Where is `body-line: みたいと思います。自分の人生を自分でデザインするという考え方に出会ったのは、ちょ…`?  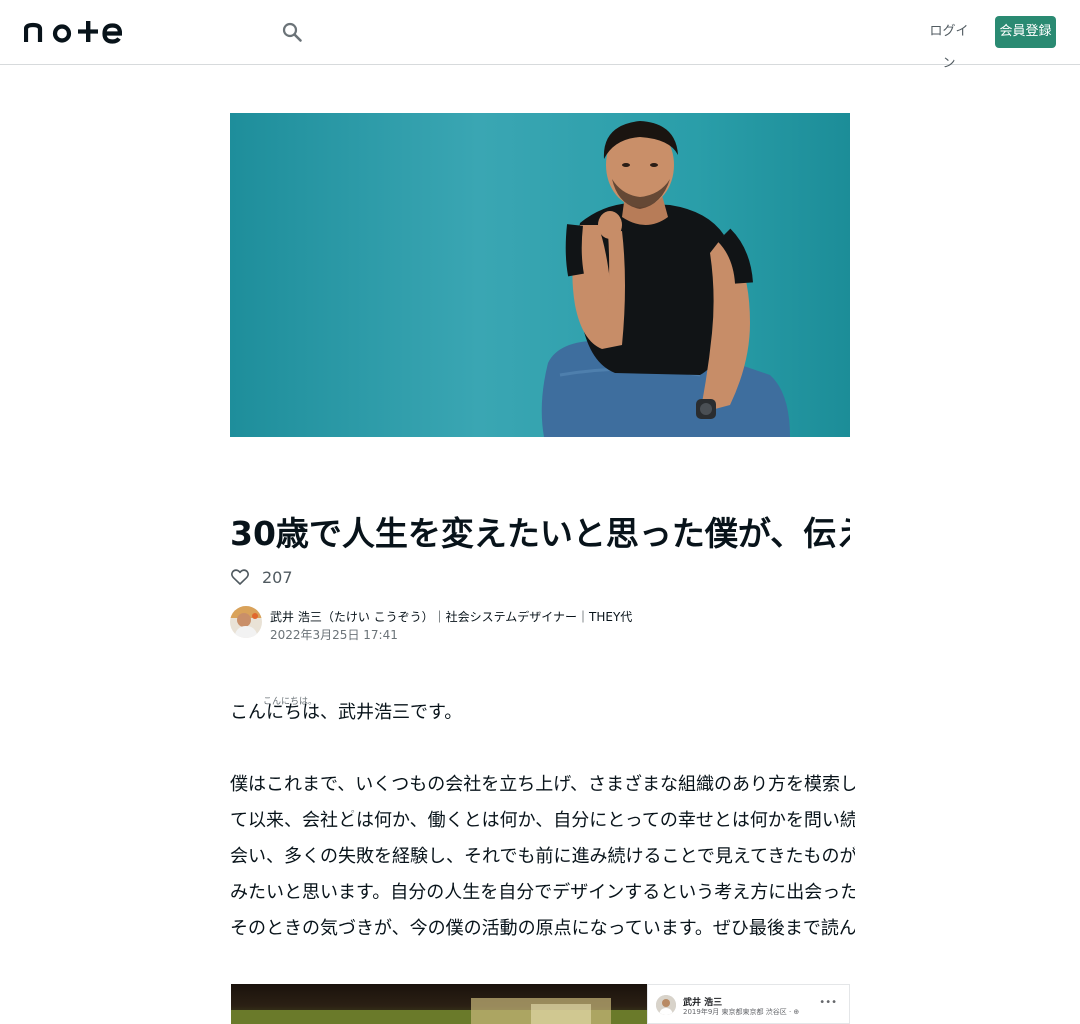 body-line: みたいと思います。自分の人生を自分でデザインするという考え方に出会ったのは、ちょ… is located at coordinates (542, 892).